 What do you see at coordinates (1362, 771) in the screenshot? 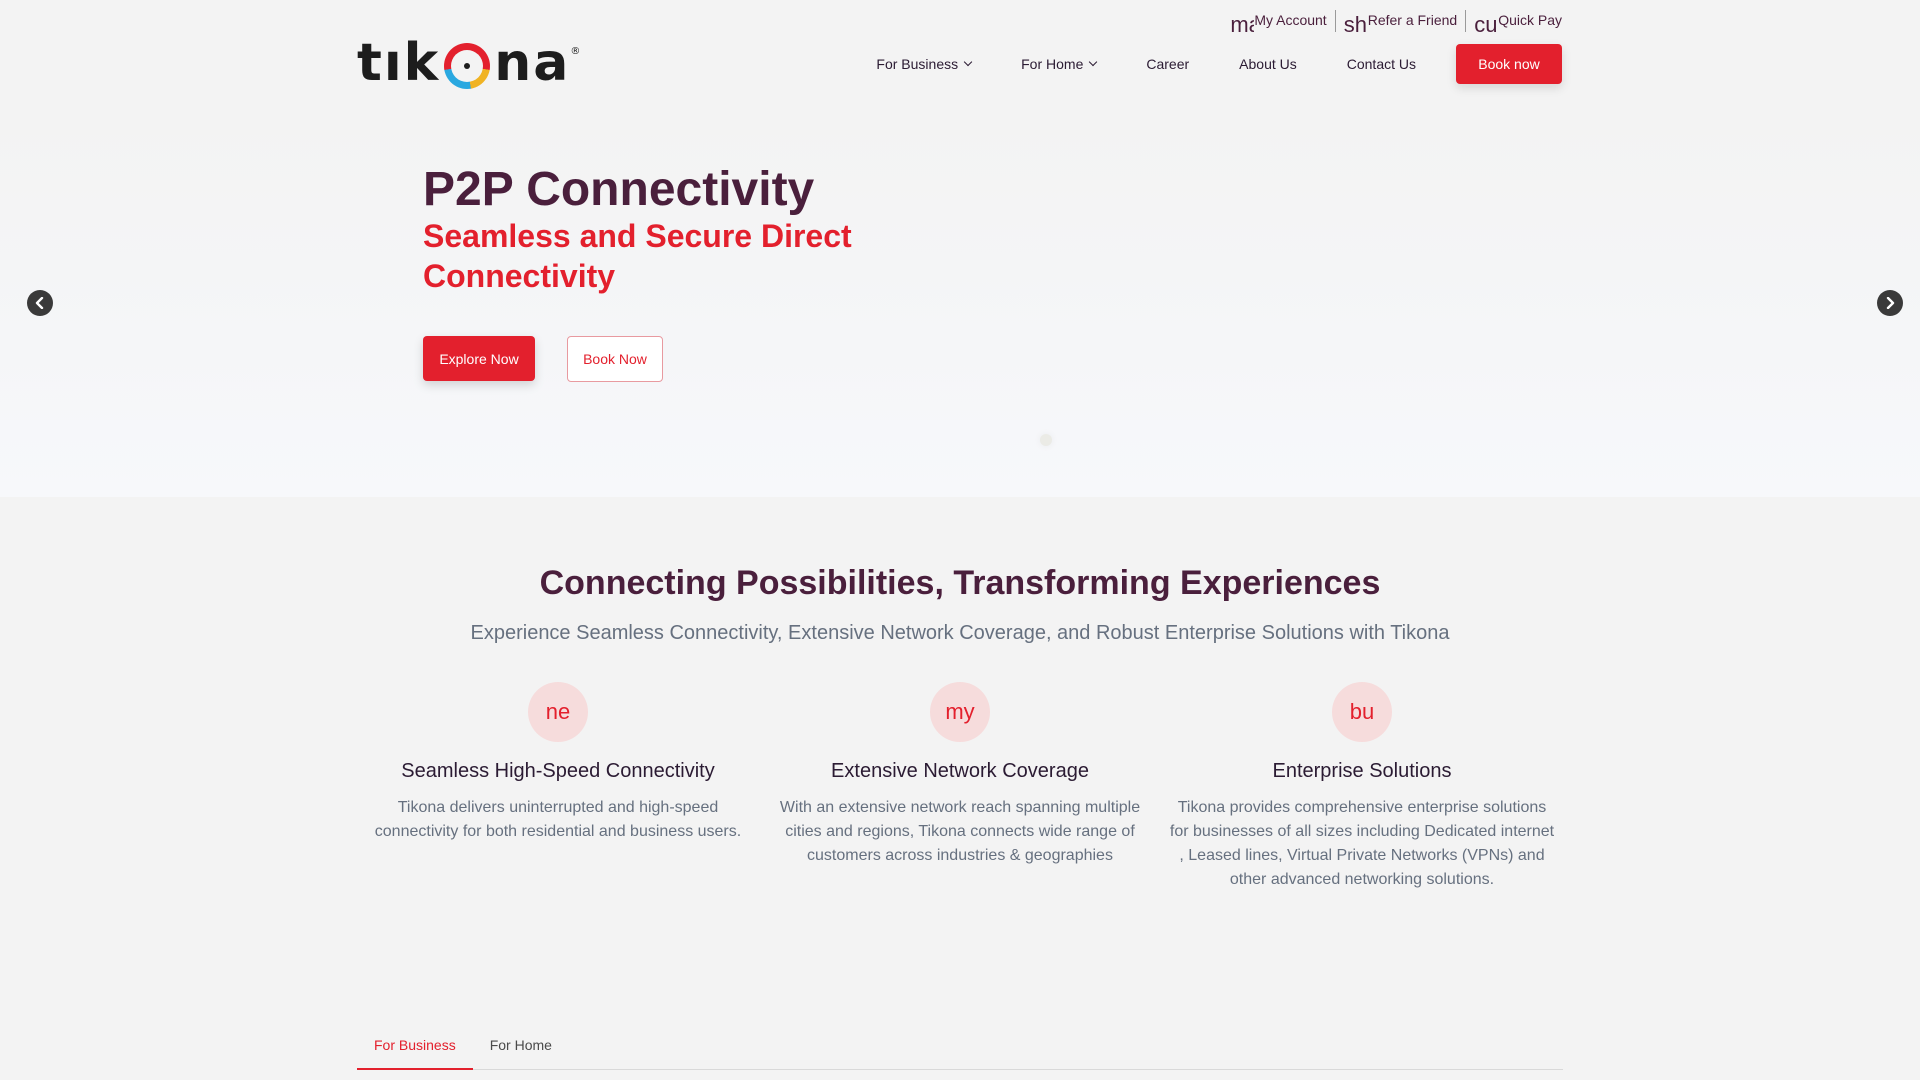
I see `feature-title: Enterprise Solutions` at bounding box center [1362, 771].